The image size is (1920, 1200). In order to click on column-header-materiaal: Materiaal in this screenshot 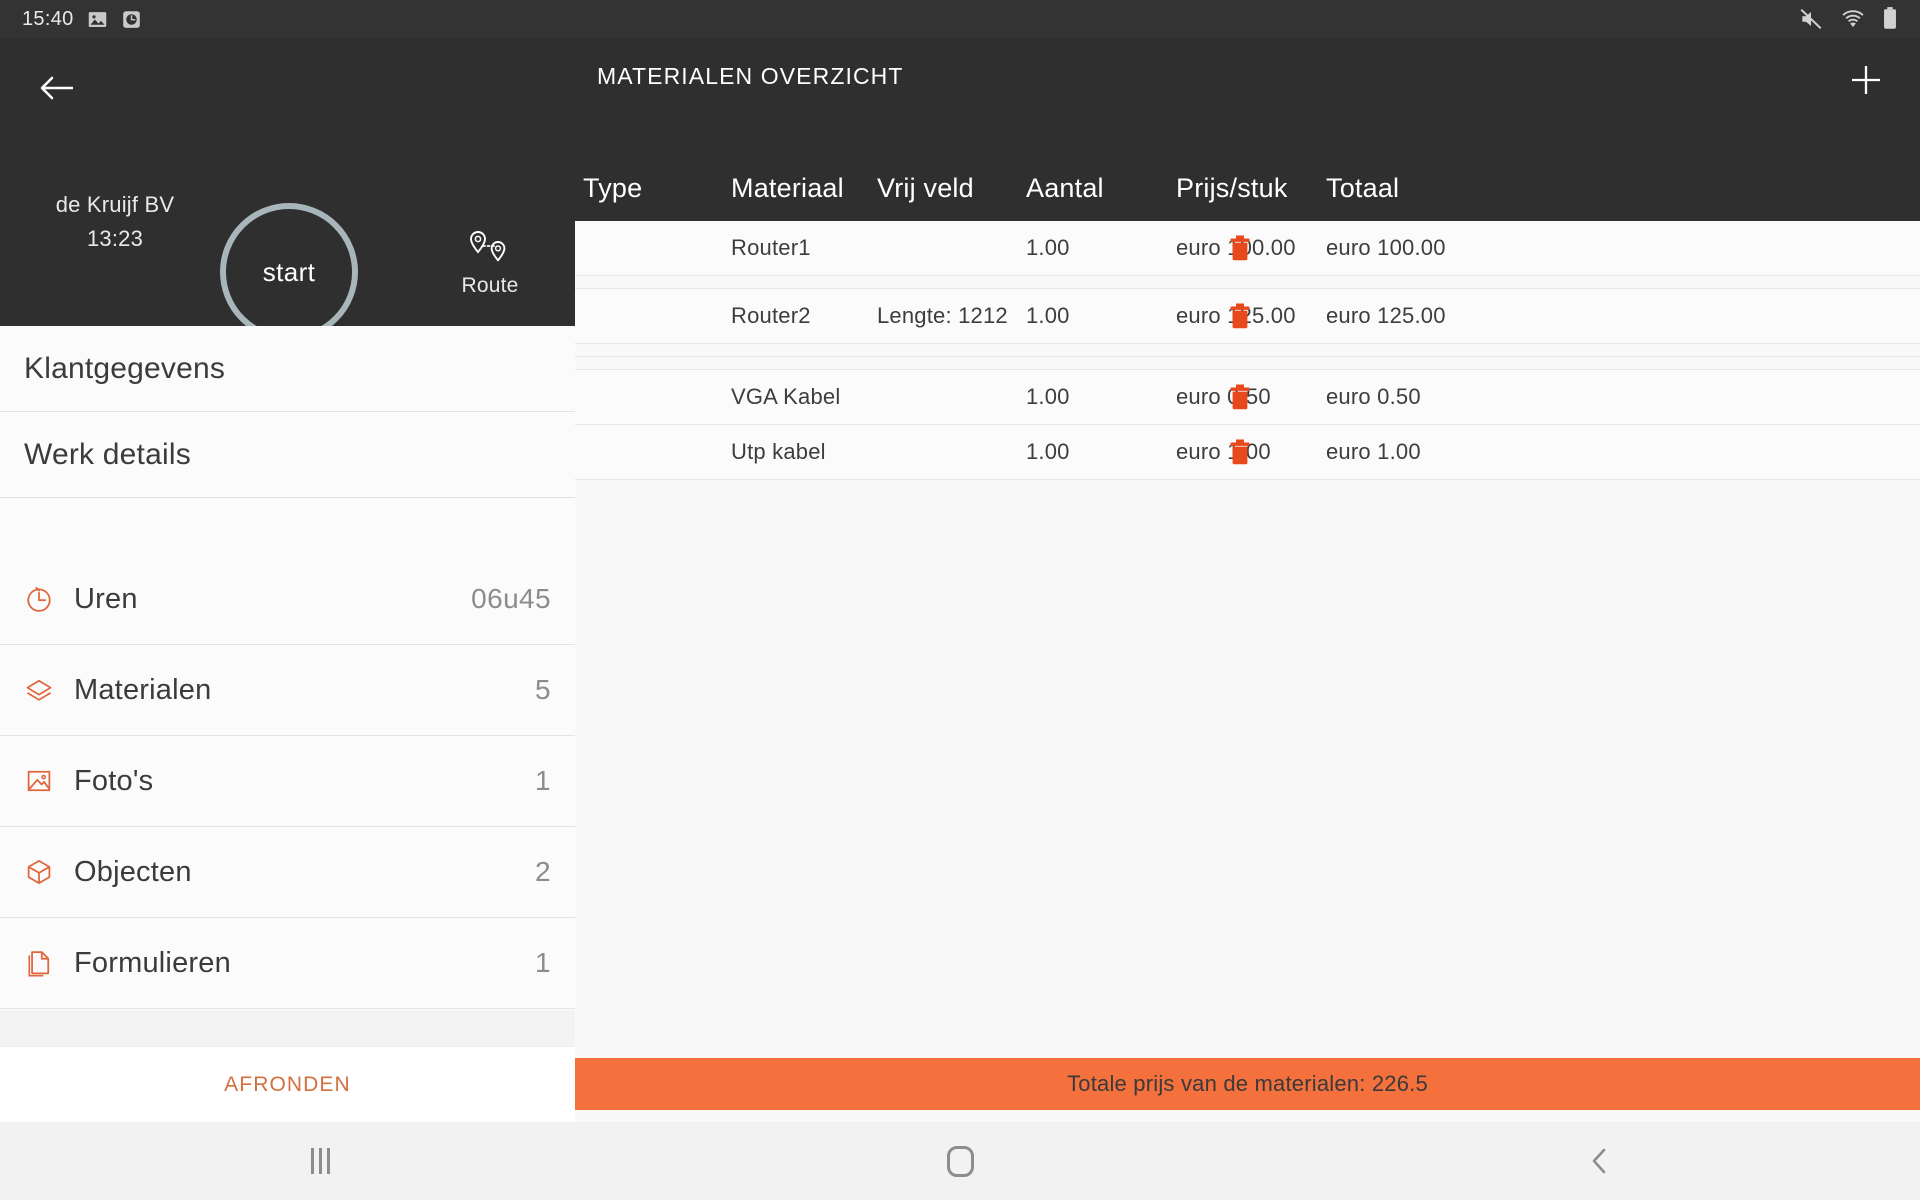, I will do `click(787, 188)`.